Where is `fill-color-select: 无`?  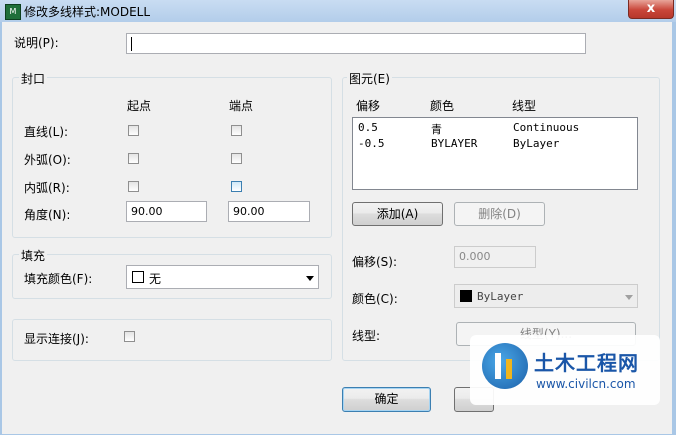
fill-color-select: 无 is located at coordinates (222, 277).